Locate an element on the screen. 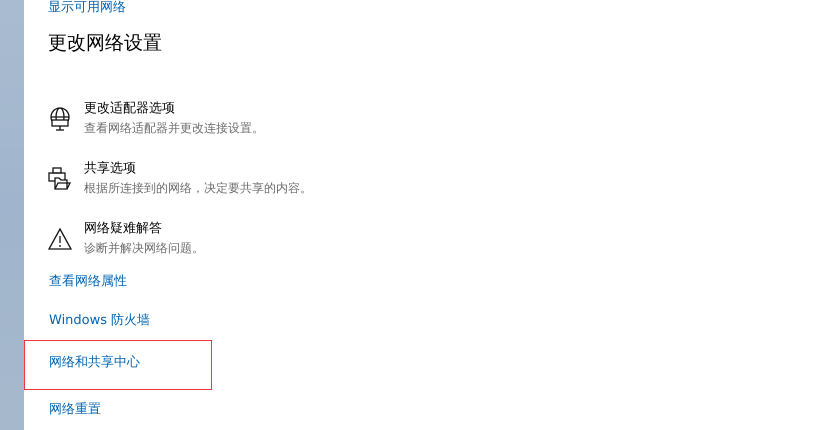 The height and width of the screenshot is (430, 813). section-title: 更改网络设置 is located at coordinates (105, 43).